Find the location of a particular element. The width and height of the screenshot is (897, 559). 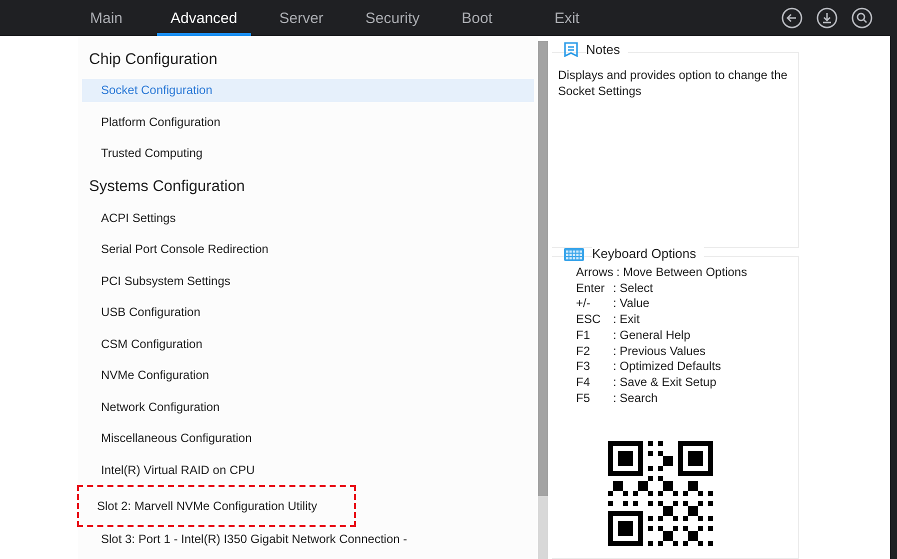

key-action: : General Help is located at coordinates (651, 336).